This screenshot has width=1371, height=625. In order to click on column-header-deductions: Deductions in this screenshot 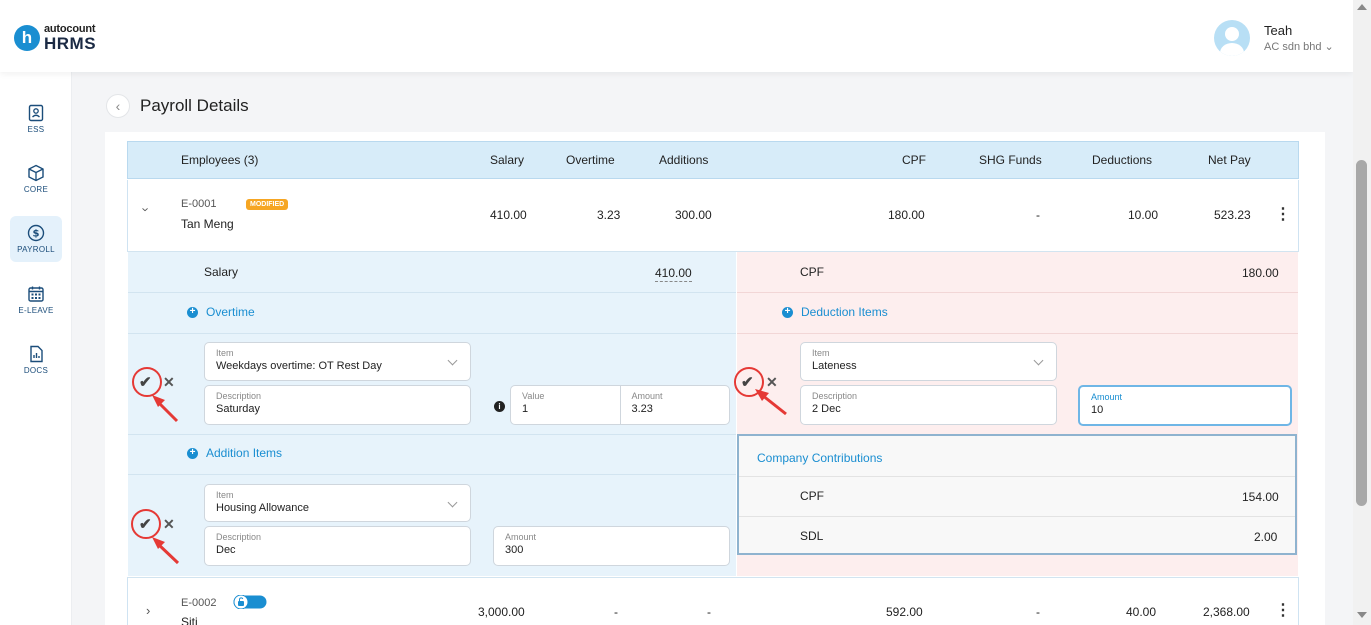, I will do `click(1122, 160)`.